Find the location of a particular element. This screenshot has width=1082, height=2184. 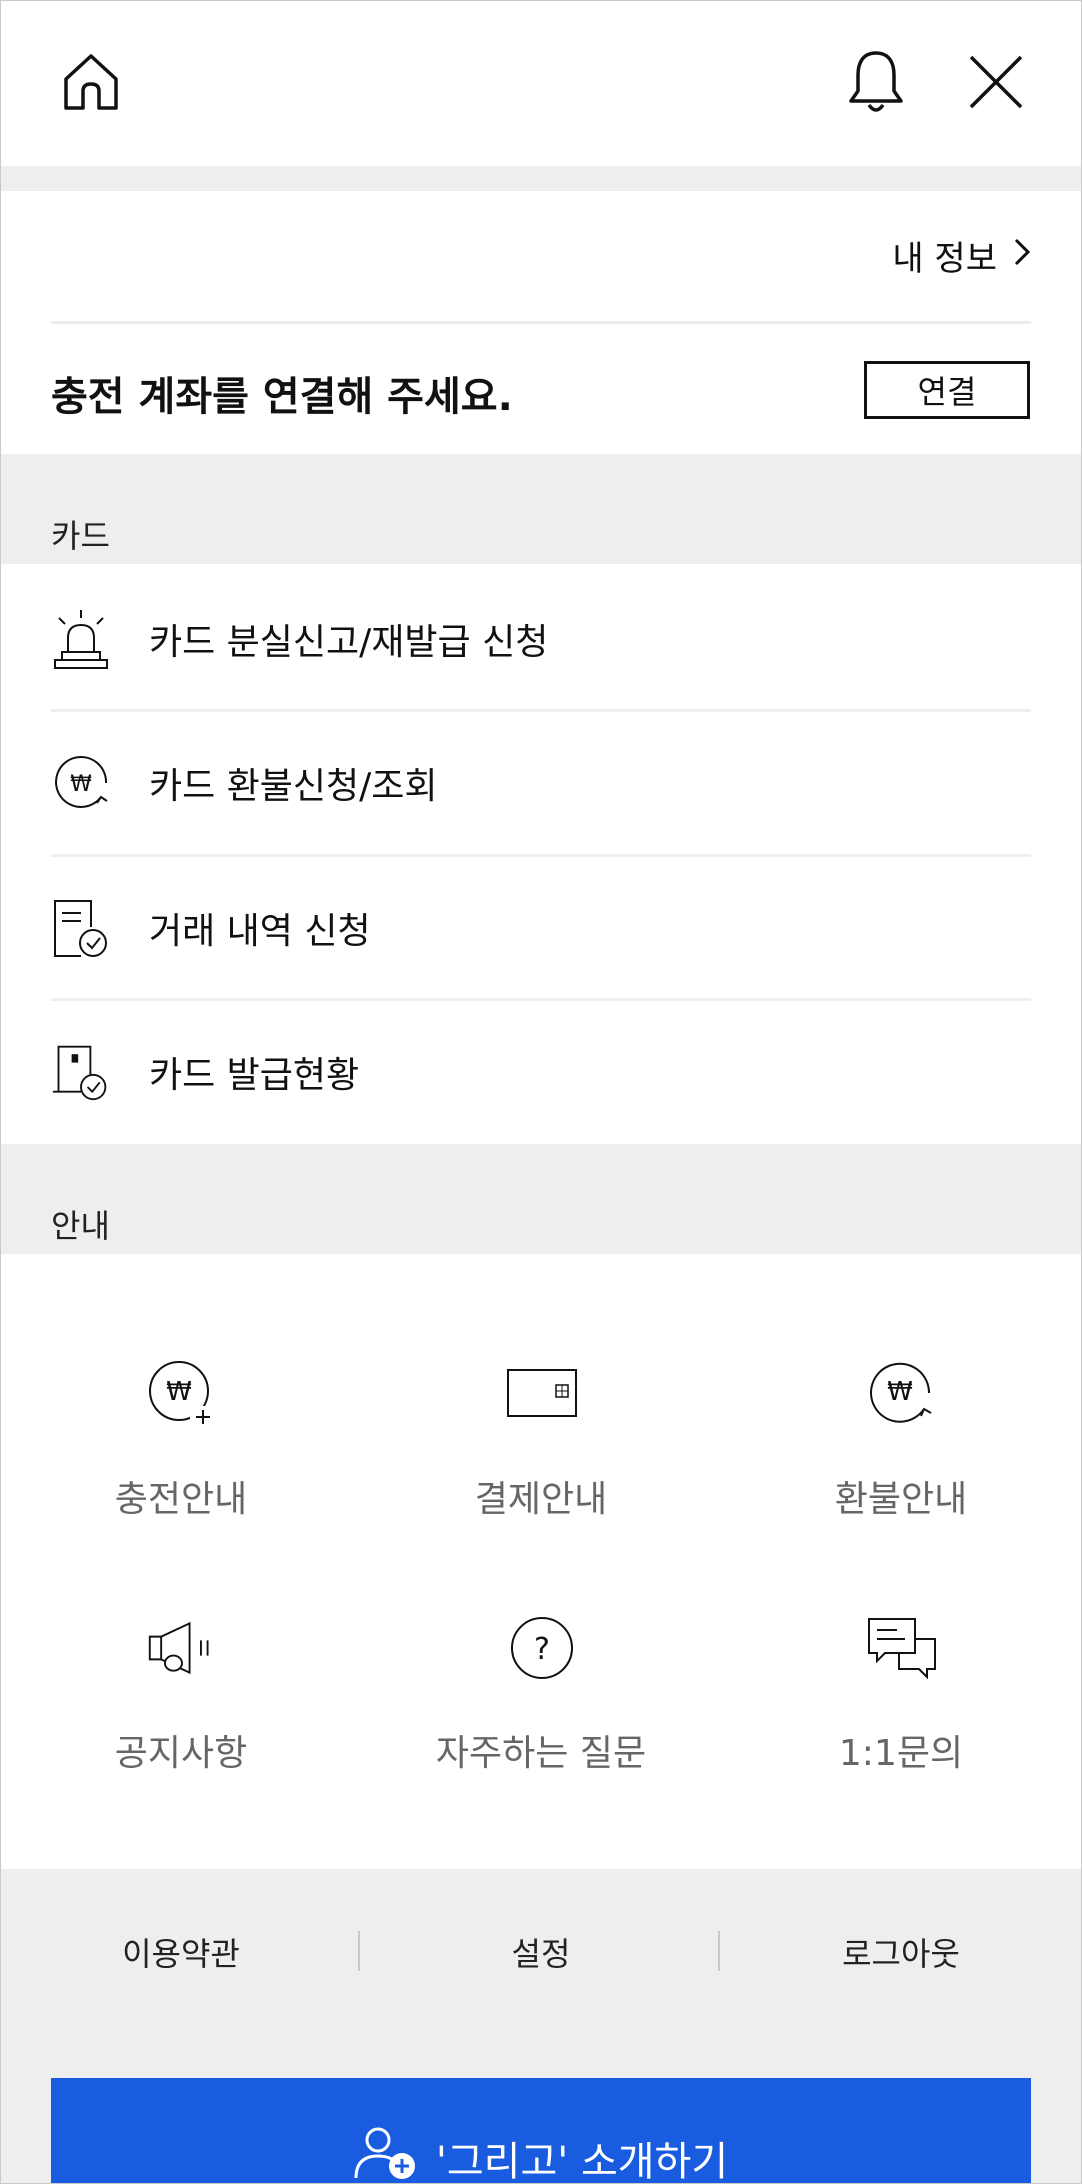

footer: 이용약관 설정 로그아웃 '그리고' 소개하기 is located at coordinates (541, 2026).